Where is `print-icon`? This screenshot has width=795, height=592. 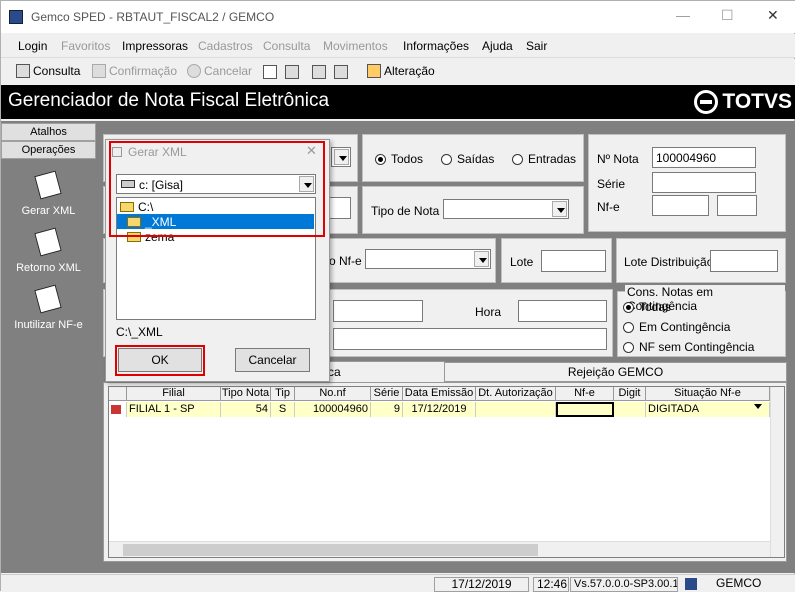 print-icon is located at coordinates (319, 72).